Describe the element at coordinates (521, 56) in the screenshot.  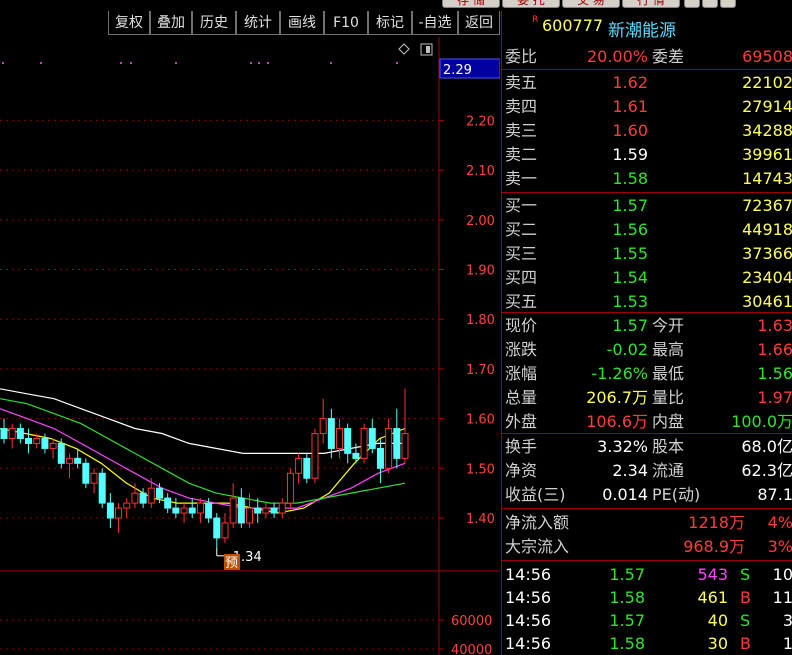
I see `order-ratio-label: 委比` at that location.